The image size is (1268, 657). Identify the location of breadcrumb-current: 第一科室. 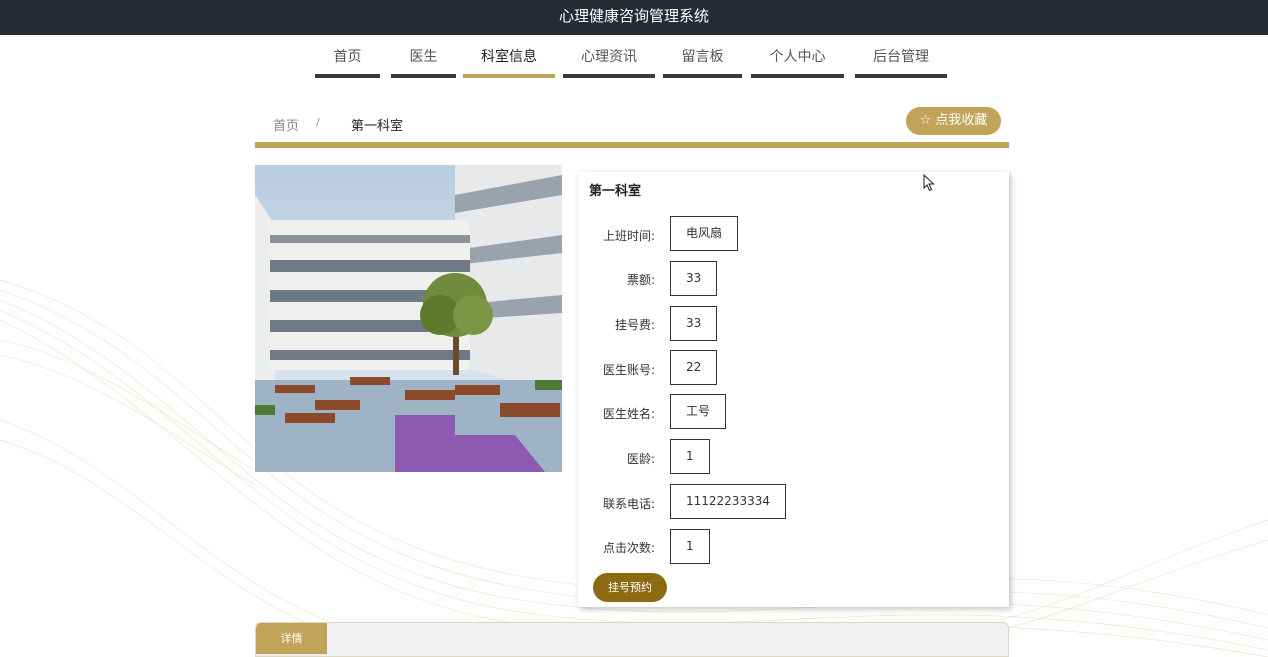
(377, 126).